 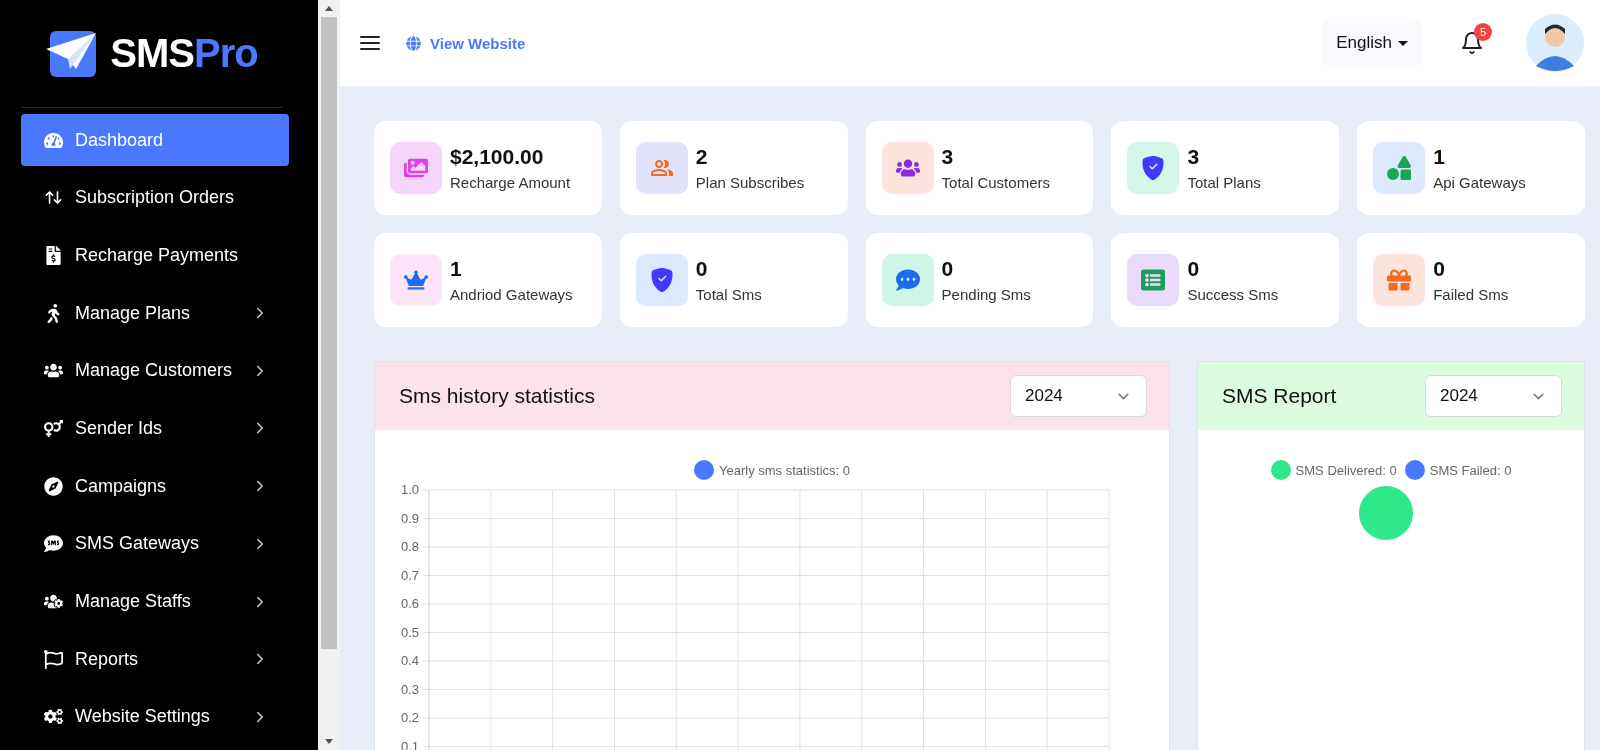 What do you see at coordinates (409, 689) in the screenshot?
I see `axis-tick-label: 0.3` at bounding box center [409, 689].